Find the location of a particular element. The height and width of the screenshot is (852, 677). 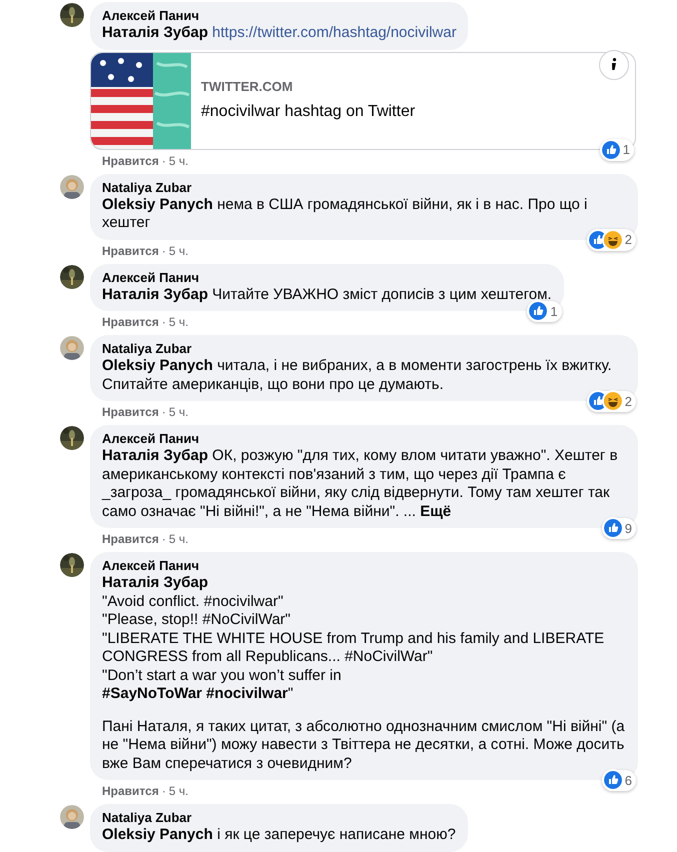

info-icon is located at coordinates (614, 64).